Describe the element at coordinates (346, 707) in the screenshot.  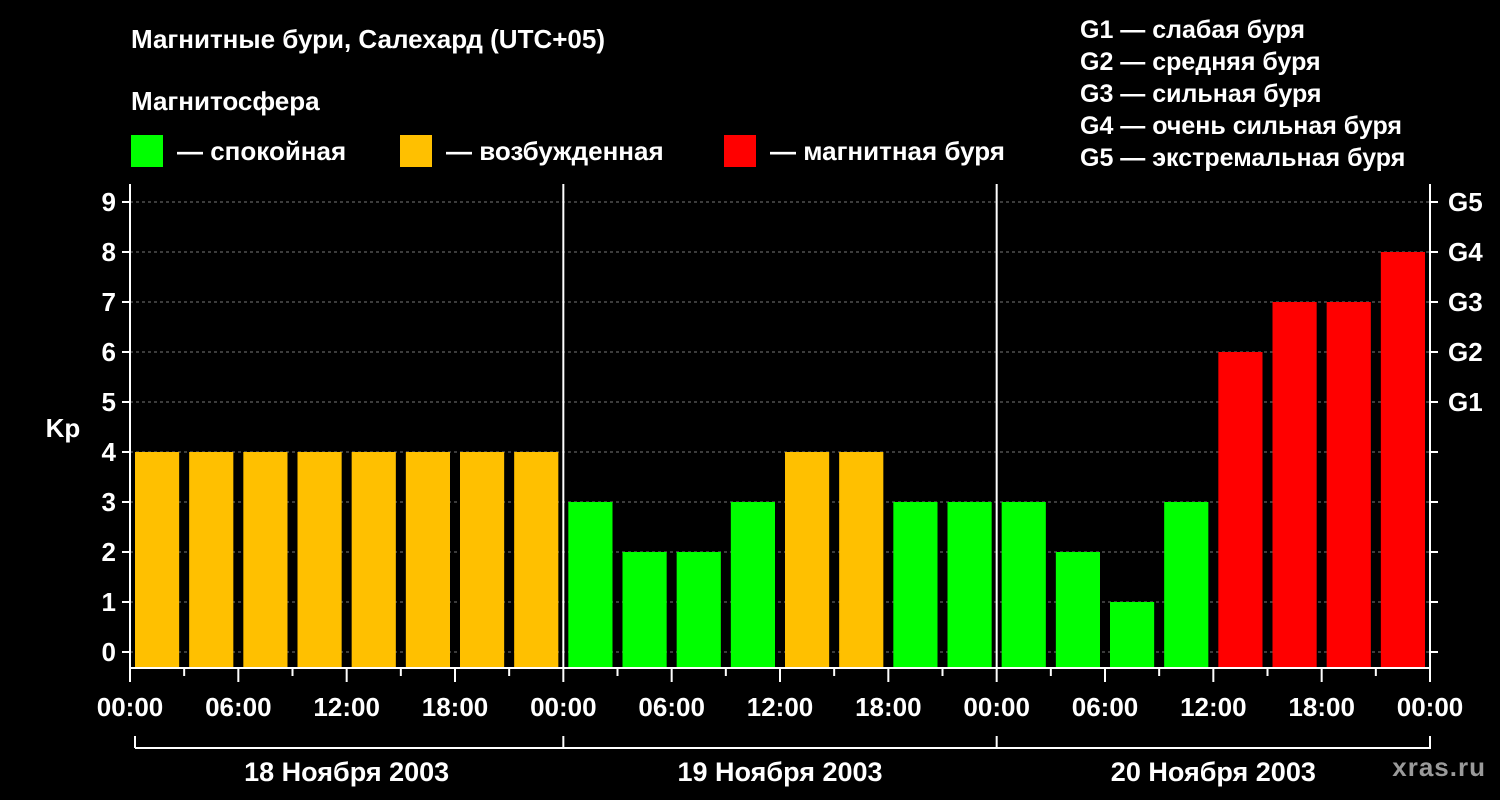
I see `x-tick-label-2: 12:00` at that location.